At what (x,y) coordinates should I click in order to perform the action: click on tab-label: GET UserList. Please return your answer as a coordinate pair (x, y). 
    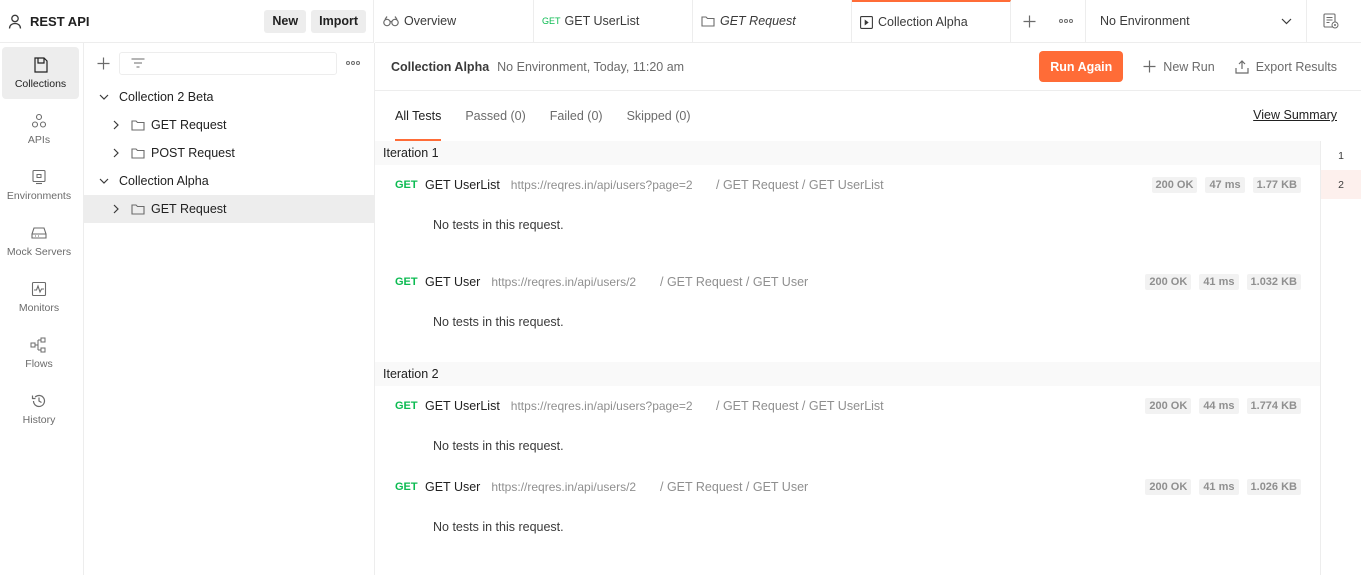
    Looking at the image, I should click on (602, 21).